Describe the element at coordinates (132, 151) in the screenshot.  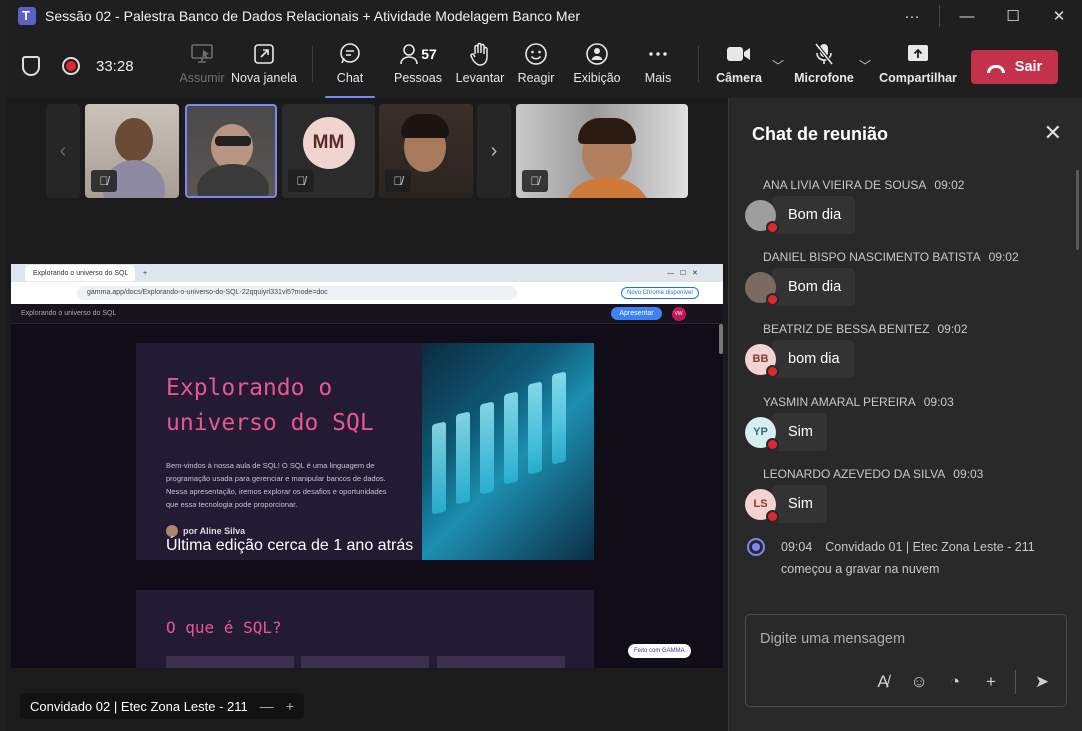
I see `participant-video-1: 🎙̸` at that location.